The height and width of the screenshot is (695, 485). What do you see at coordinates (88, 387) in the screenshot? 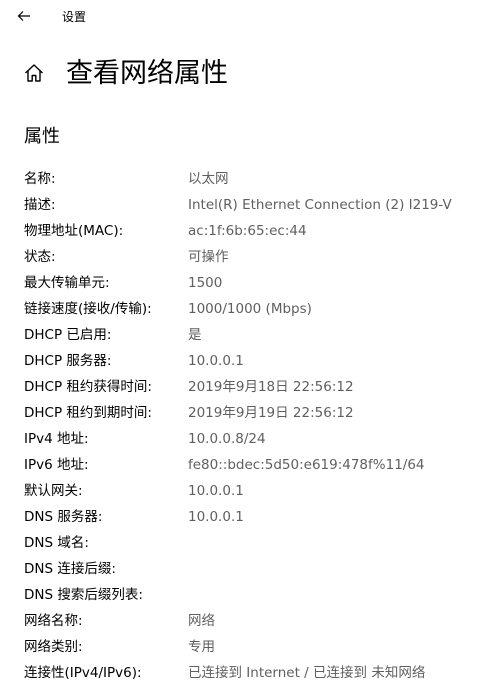
I see `property-label: DHCP 租约获得时间:` at bounding box center [88, 387].